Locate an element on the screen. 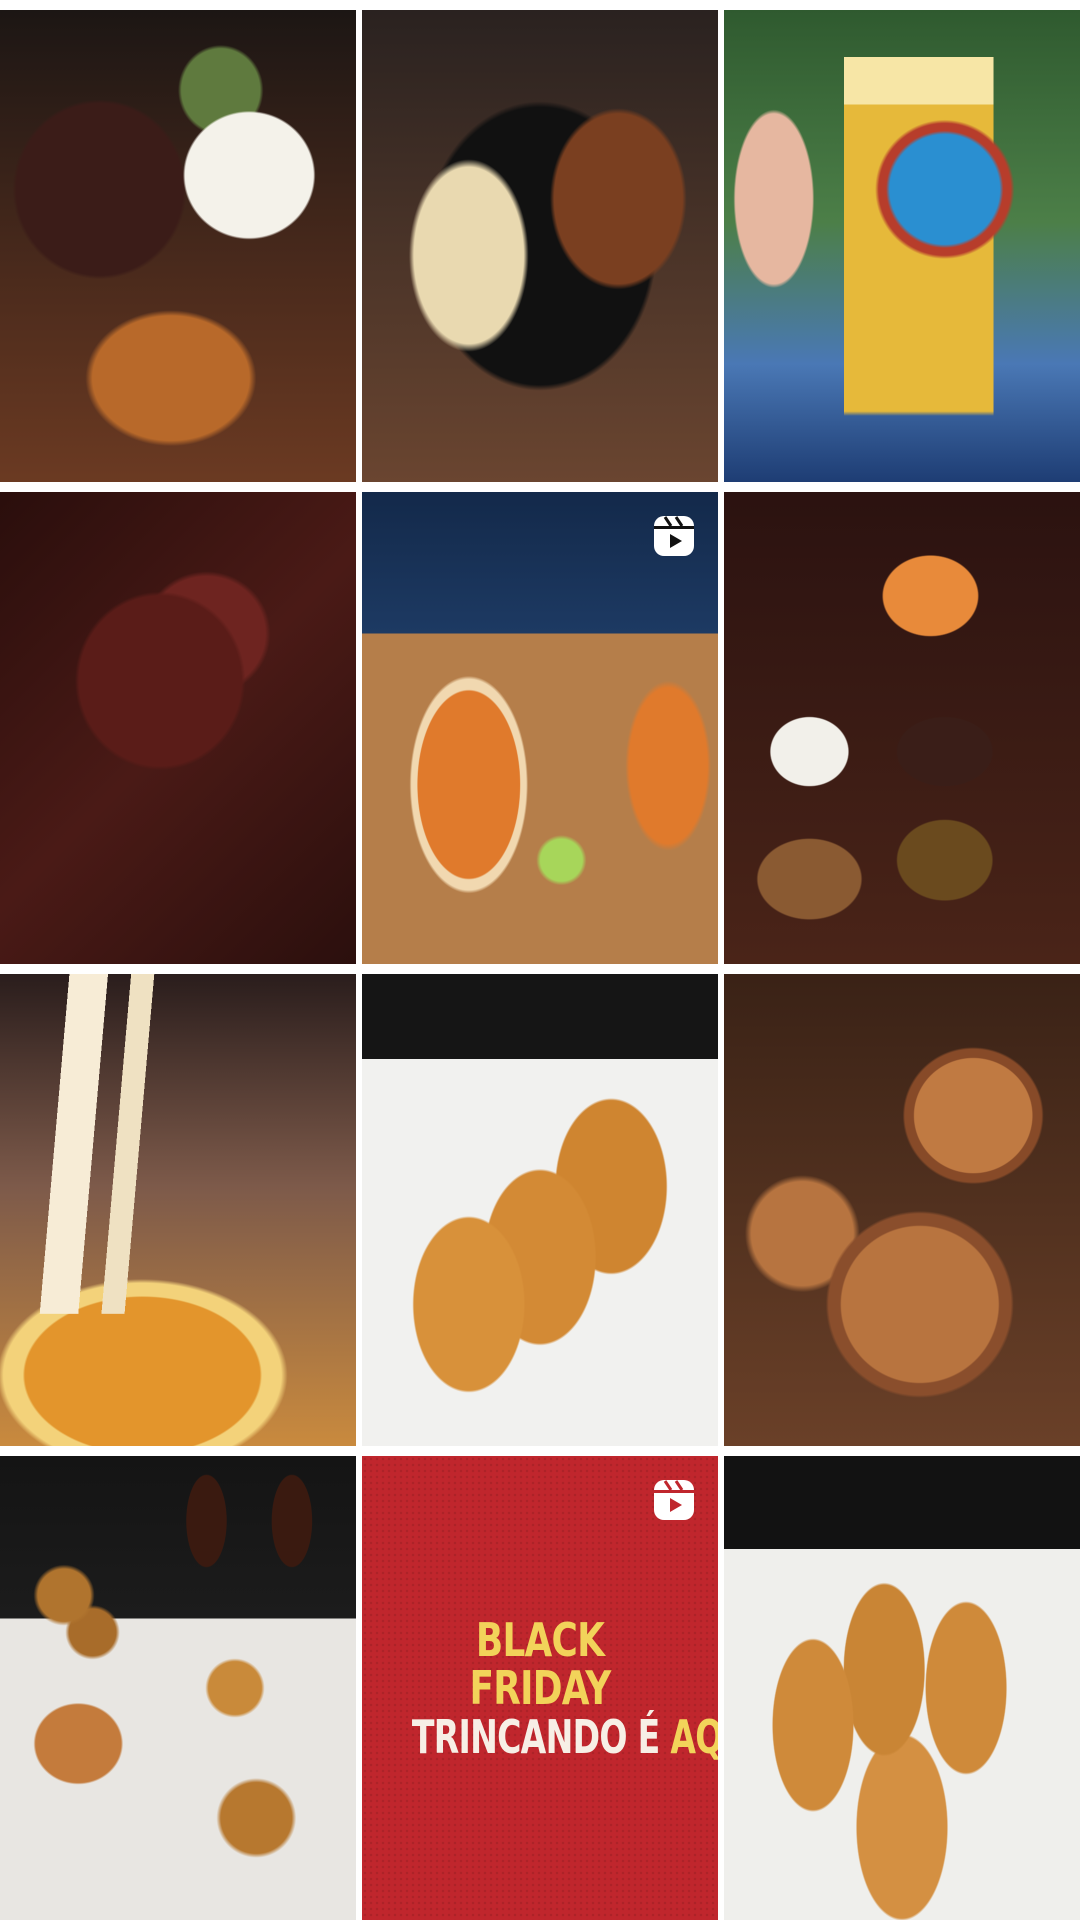 Image resolution: width=1080 pixels, height=1920 pixels. promo-subtitle-part1: TRINCANDO É is located at coordinates (541, 1736).